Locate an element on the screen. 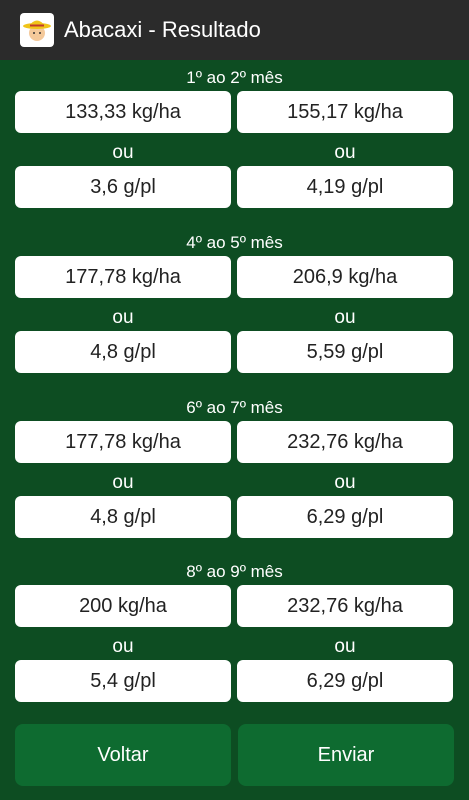 The image size is (469, 800). g-per-plant-left: 3,6 g/pl is located at coordinates (123, 187).